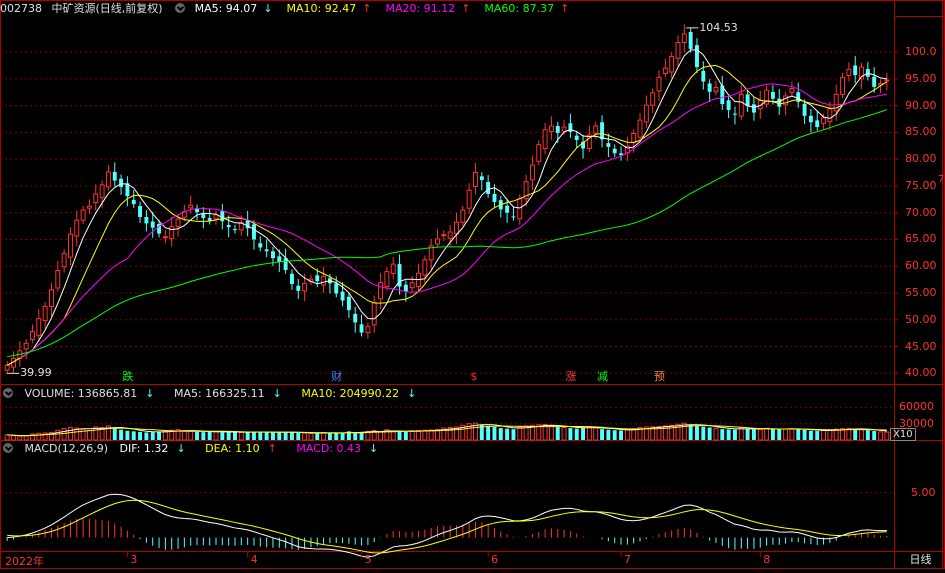 The height and width of the screenshot is (573, 945). What do you see at coordinates (36, 373) in the screenshot?
I see `low-price-label: 39.99` at bounding box center [36, 373].